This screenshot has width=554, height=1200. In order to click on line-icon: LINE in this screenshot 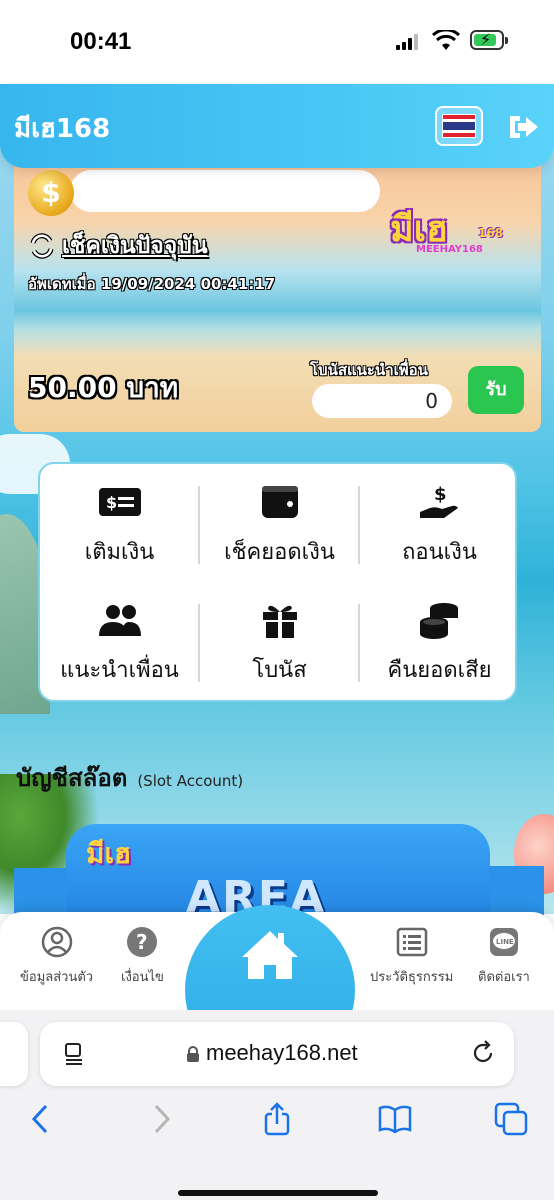, I will do `click(503, 942)`.